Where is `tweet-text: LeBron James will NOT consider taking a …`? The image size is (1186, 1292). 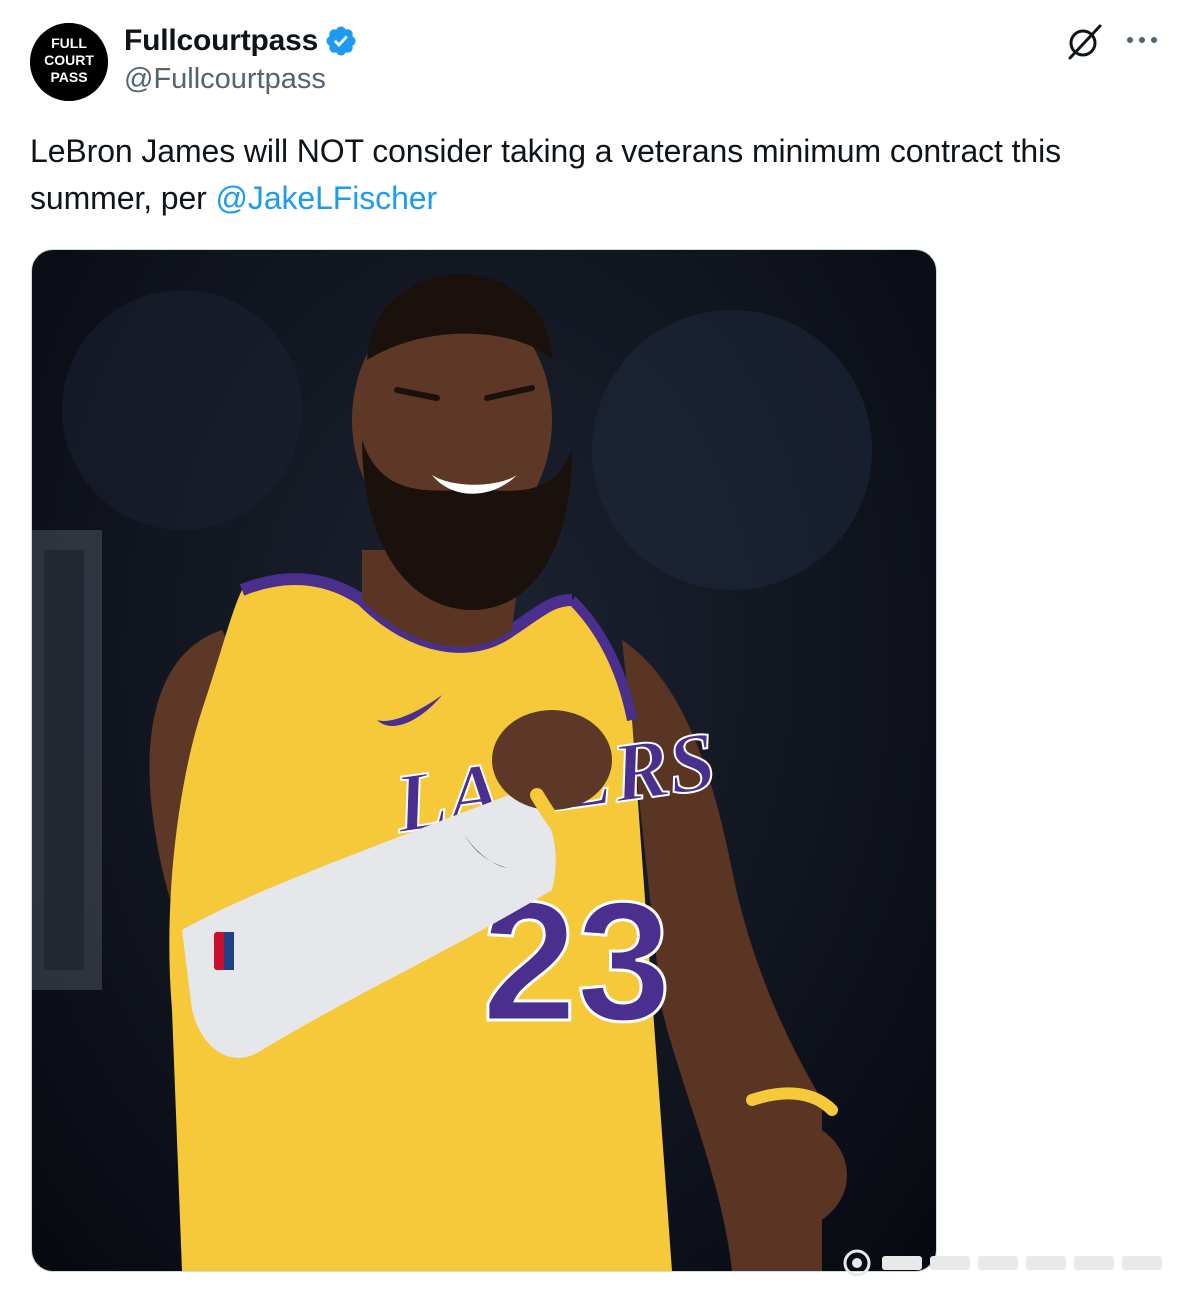
tweet-text: LeBron James will NOT consider taking a … is located at coordinates (600, 175).